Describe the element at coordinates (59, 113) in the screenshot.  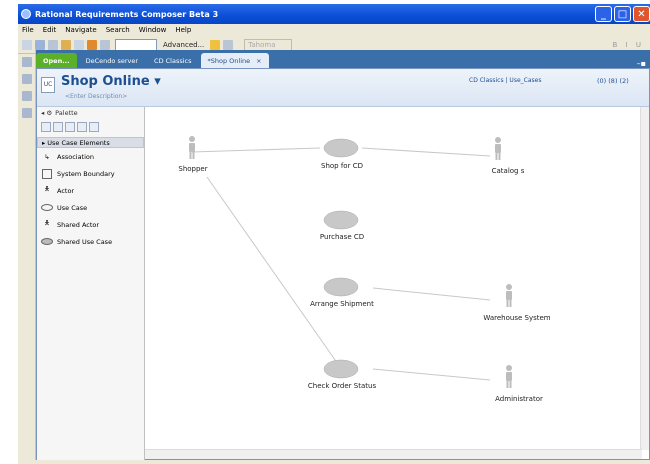
I see `palette-header: ◂ ⚙ Palette` at that location.